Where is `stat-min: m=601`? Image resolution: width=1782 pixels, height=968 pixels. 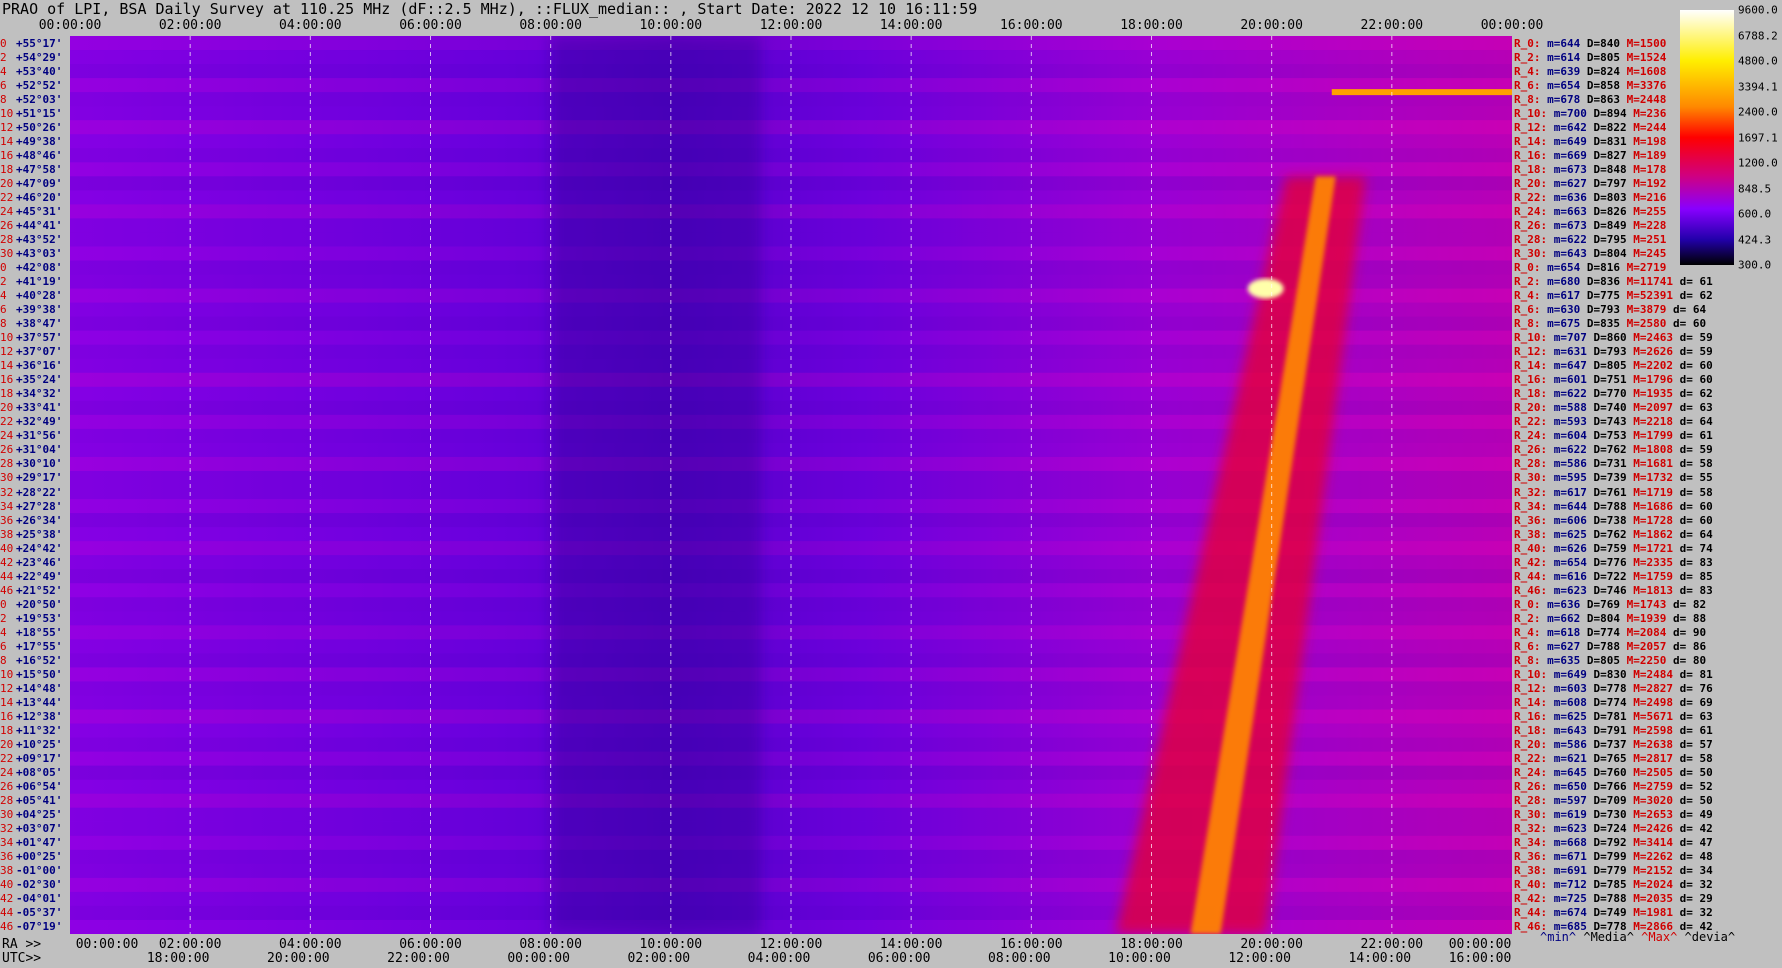 stat-min: m=601 is located at coordinates (1573, 380).